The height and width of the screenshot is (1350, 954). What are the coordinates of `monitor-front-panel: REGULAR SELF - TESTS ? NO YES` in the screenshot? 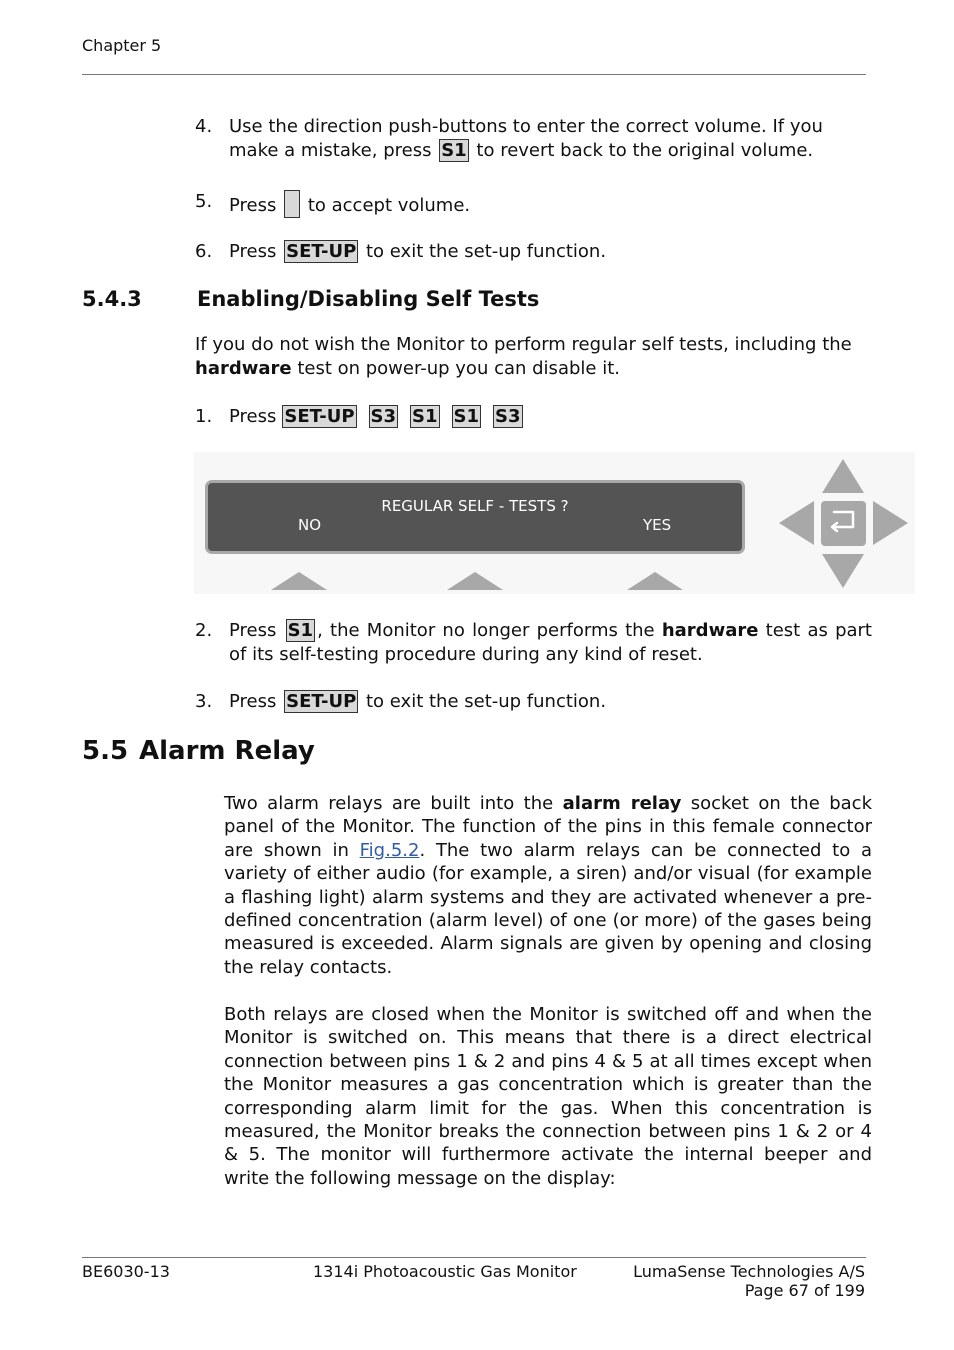 It's located at (554, 523).